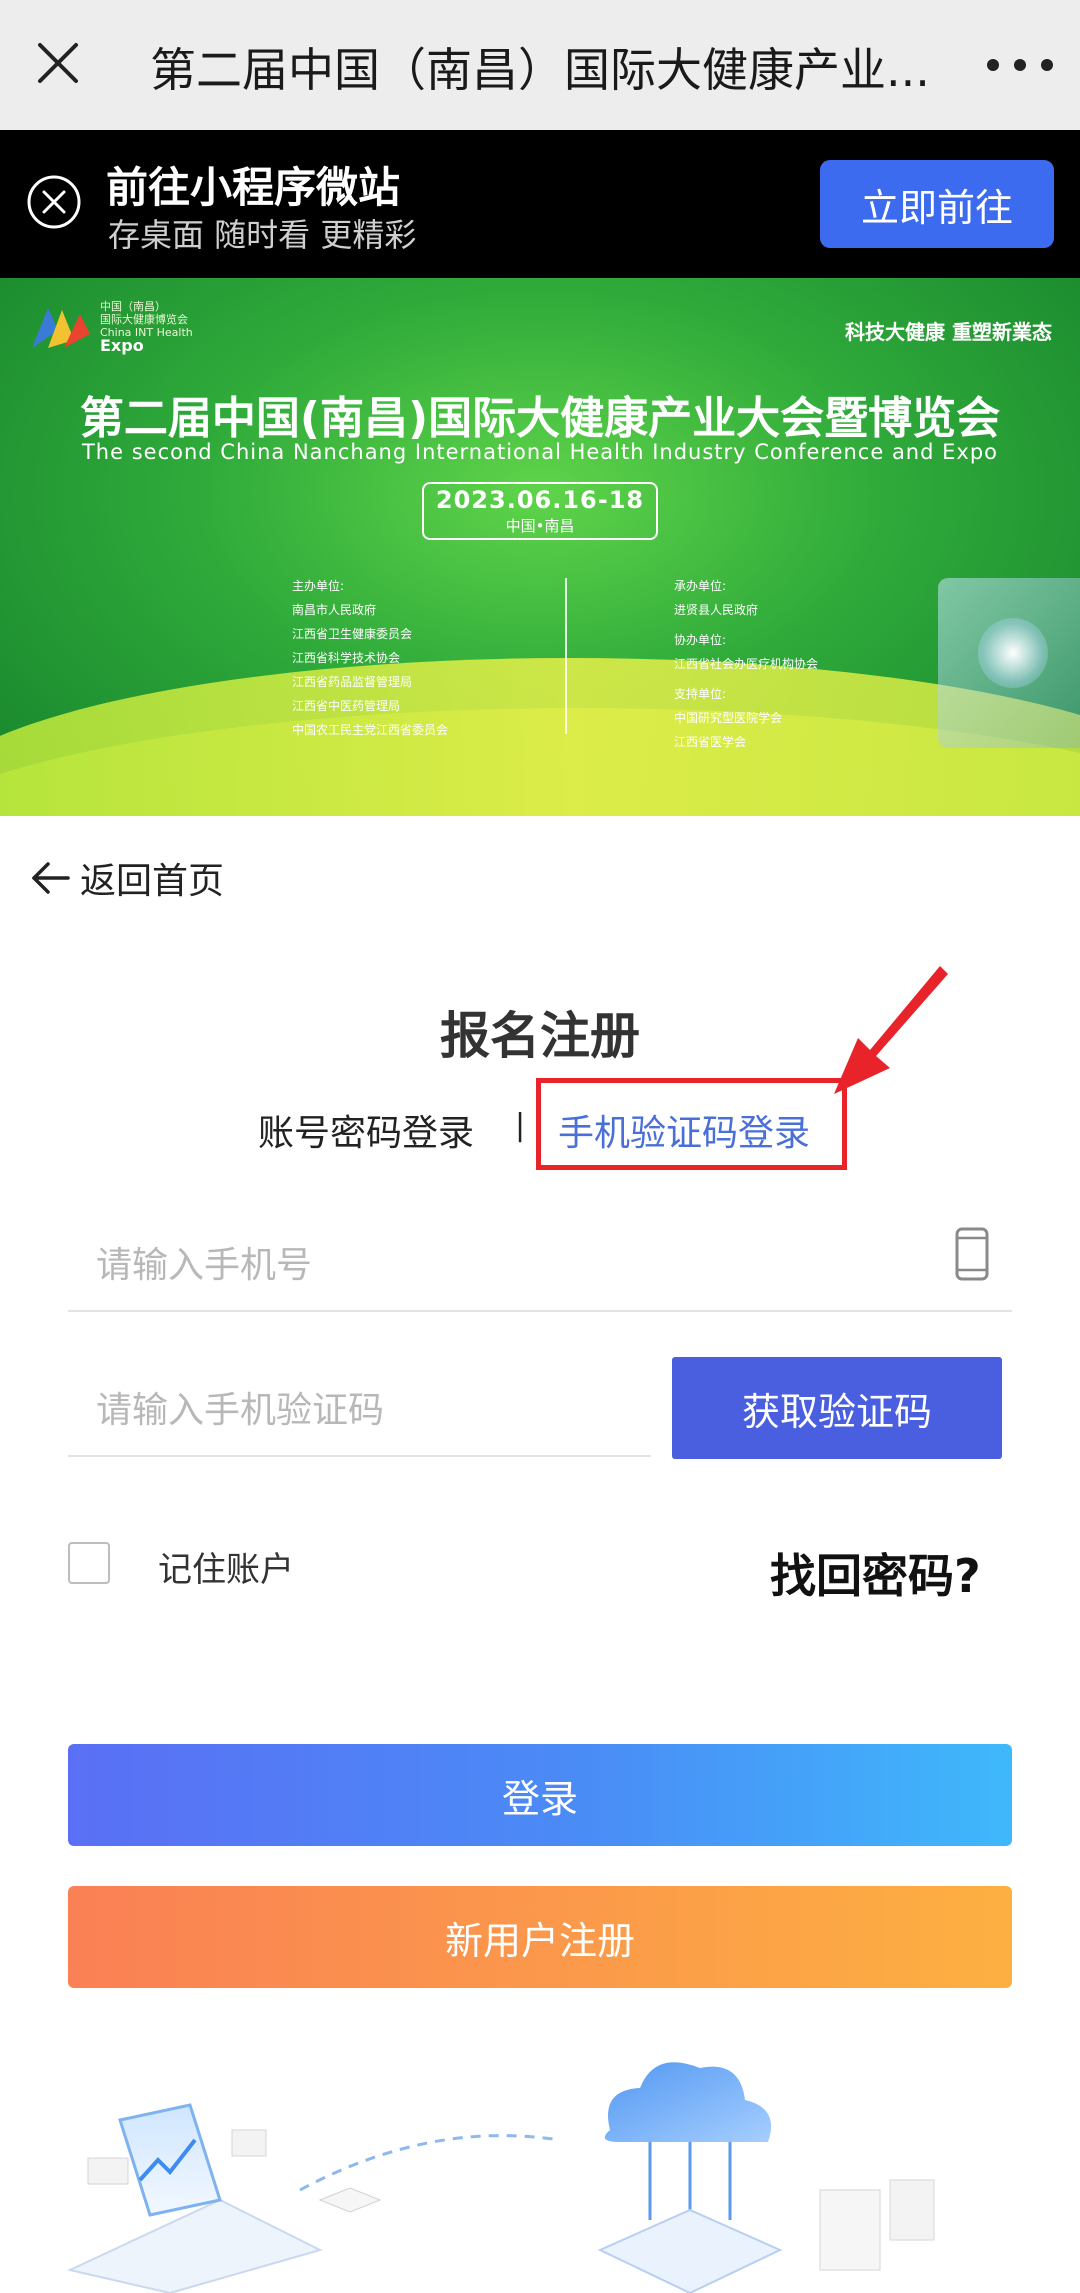 Image resolution: width=1080 pixels, height=2293 pixels. I want to click on banner-slogan: 科技大健康 重塑新業态, so click(948, 332).